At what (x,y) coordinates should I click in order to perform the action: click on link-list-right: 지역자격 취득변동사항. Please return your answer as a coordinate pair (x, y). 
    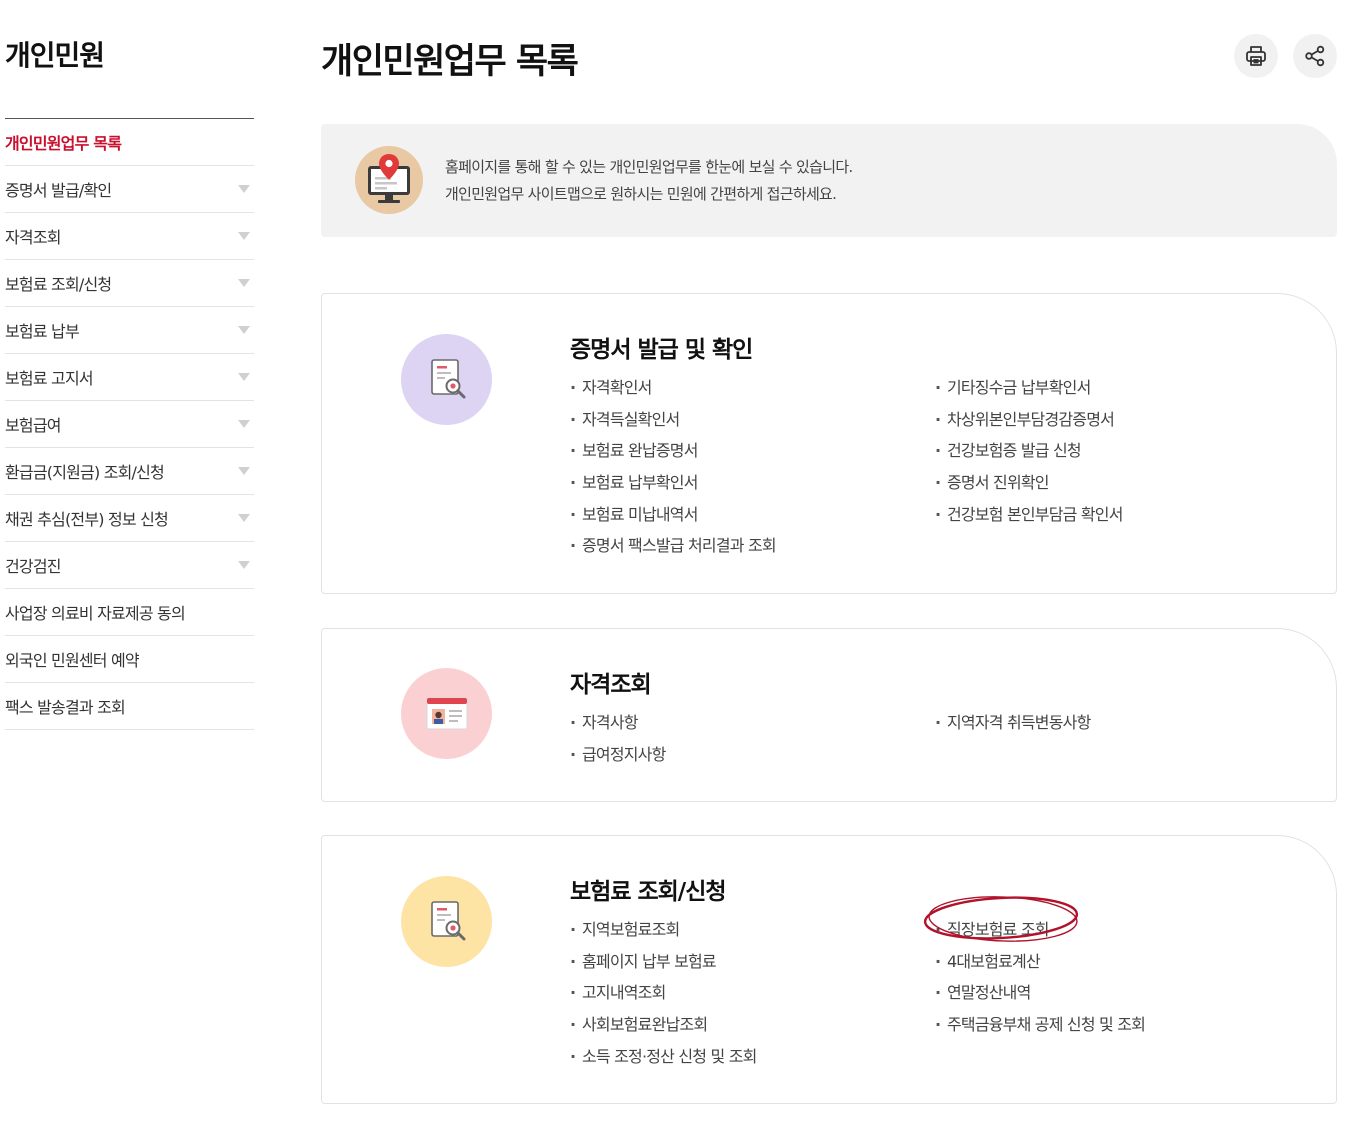
    Looking at the image, I should click on (1013, 725).